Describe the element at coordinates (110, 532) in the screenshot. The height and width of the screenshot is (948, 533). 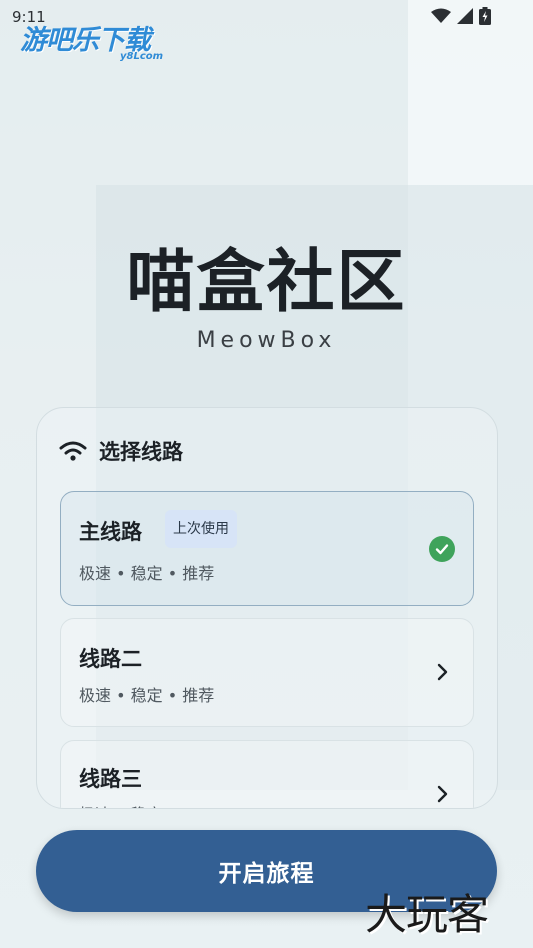
I see `route-name: 主线路` at that location.